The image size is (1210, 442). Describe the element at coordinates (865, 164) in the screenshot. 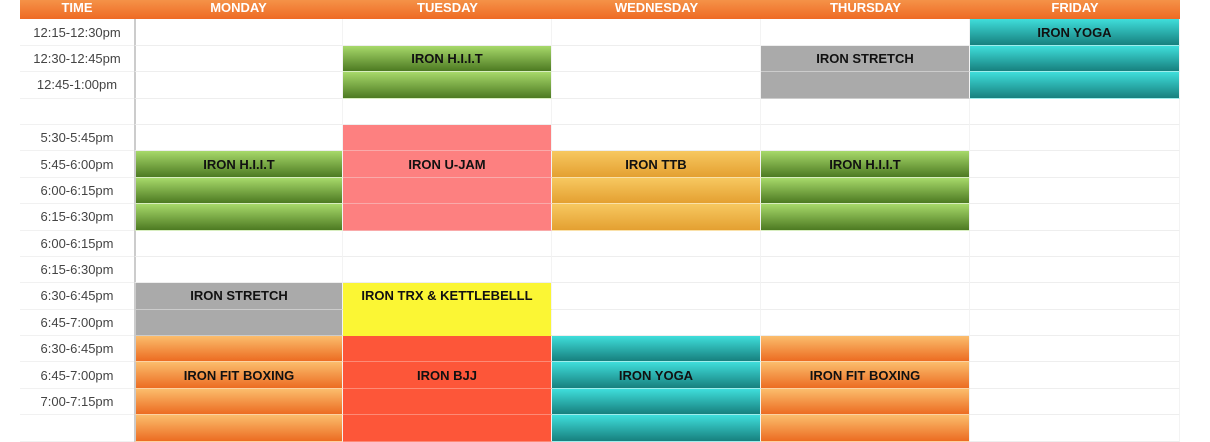

I see `class-cell-thursday: IRON H.I.I.T` at that location.